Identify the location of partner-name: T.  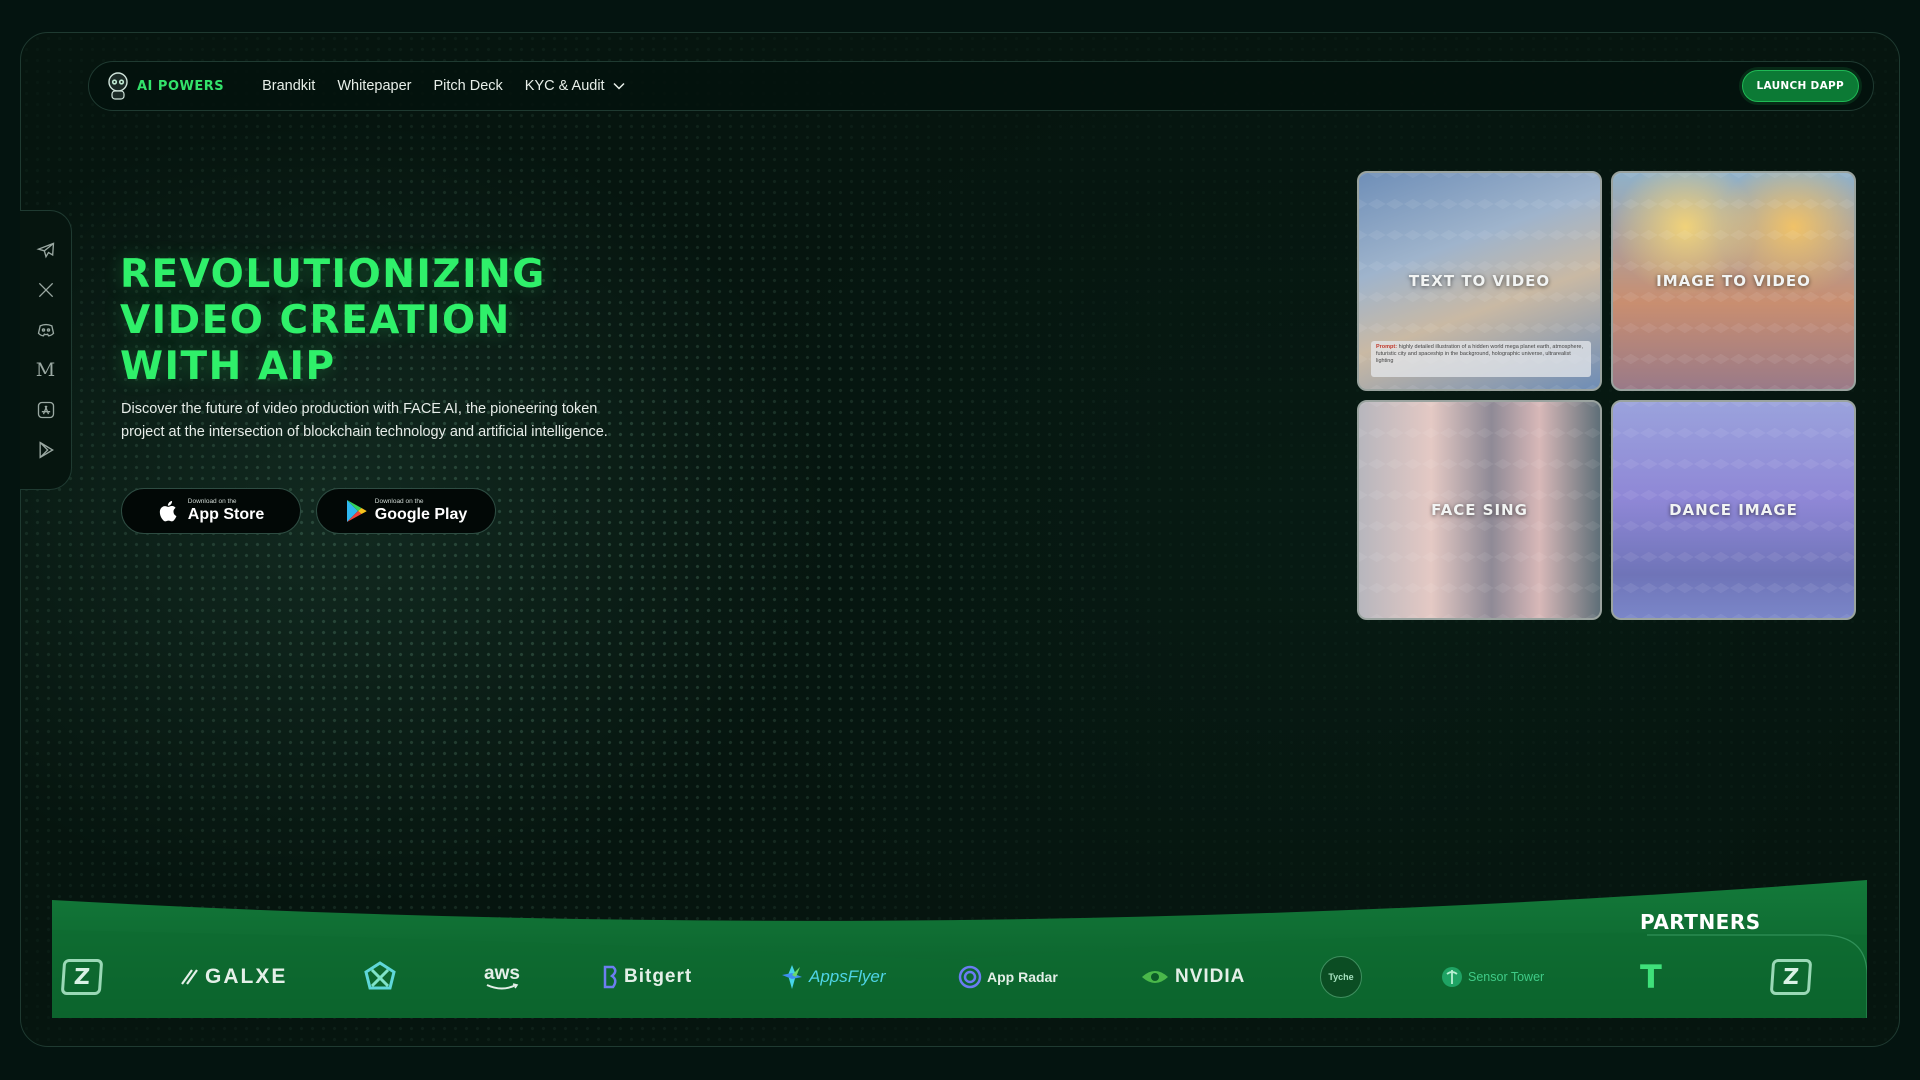
(1651, 977).